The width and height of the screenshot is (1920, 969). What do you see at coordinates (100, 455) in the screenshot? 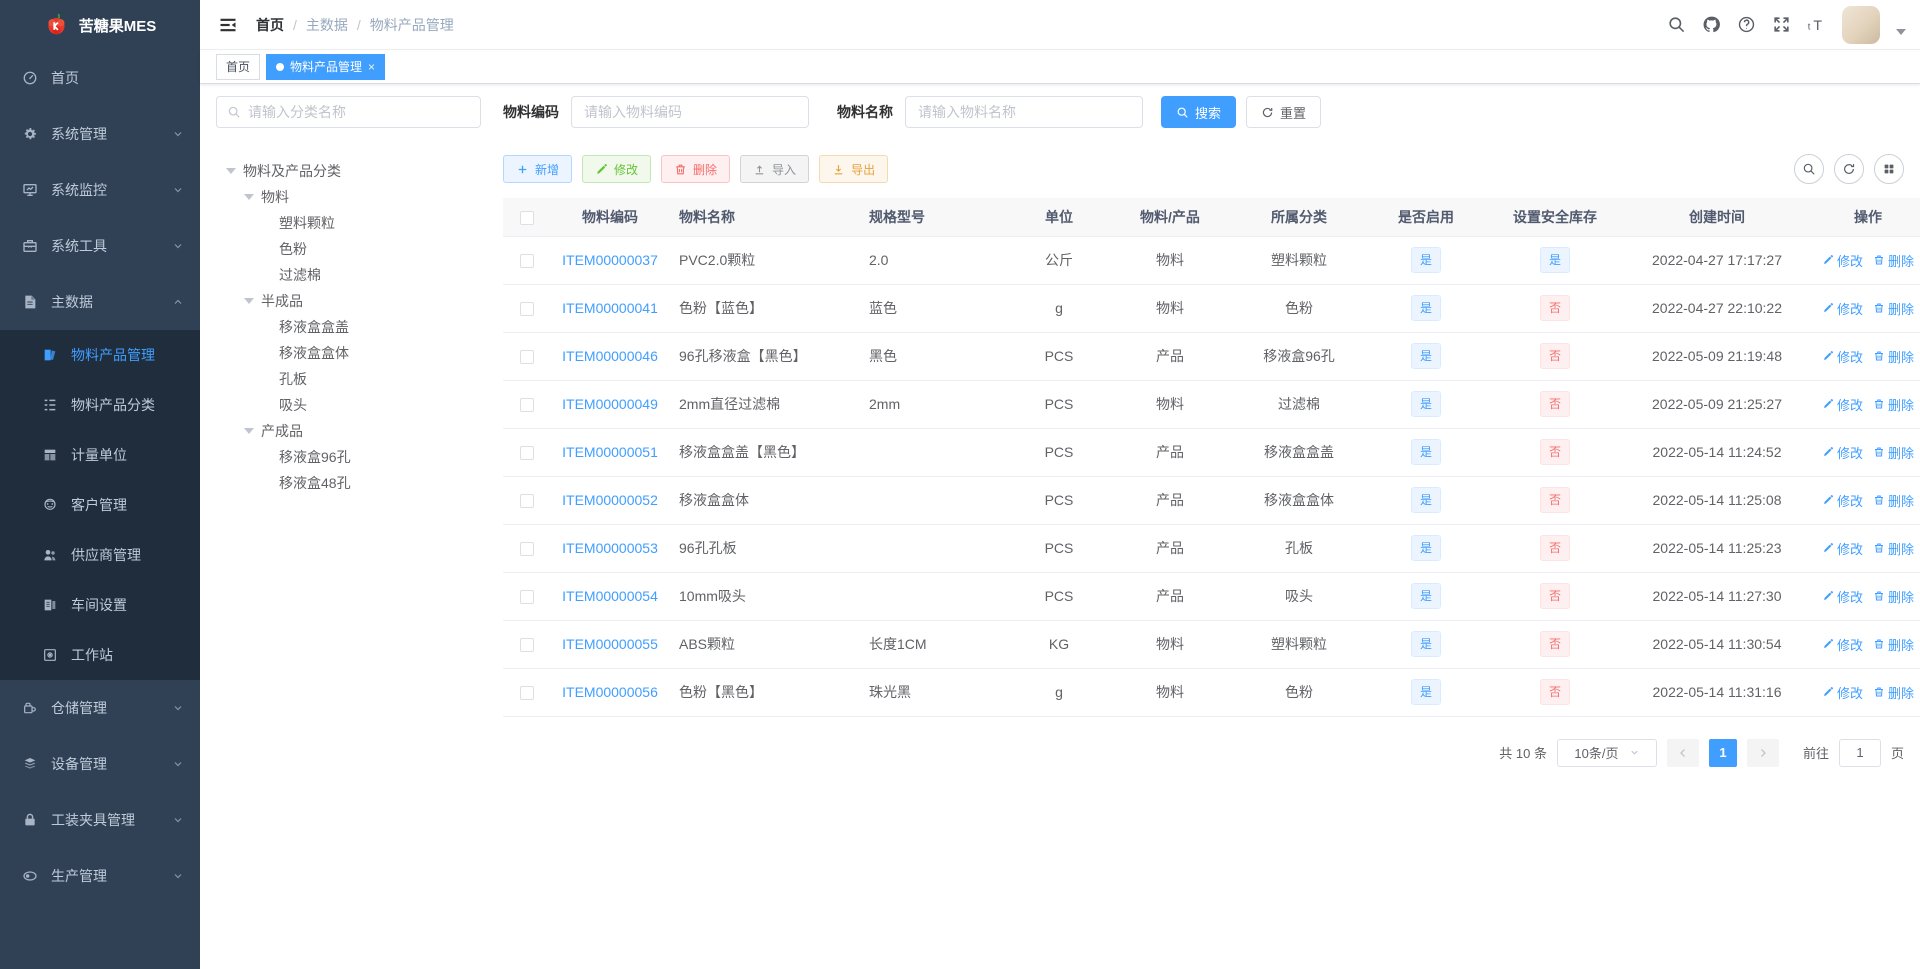
I see `sidebar-item: 计量单位` at bounding box center [100, 455].